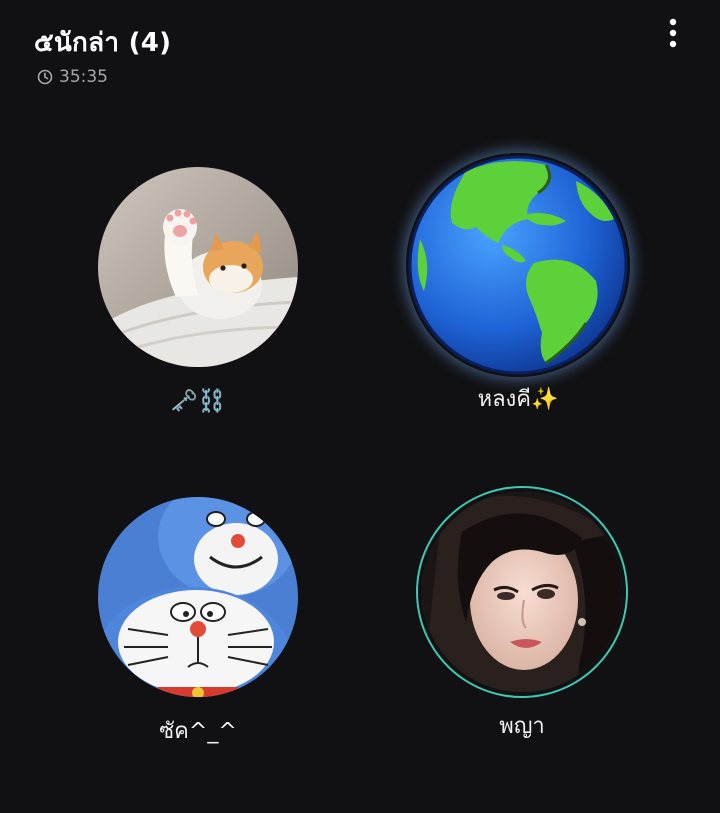 This screenshot has width=720, height=813. I want to click on participant-tile: ซัค^_^, so click(198, 622).